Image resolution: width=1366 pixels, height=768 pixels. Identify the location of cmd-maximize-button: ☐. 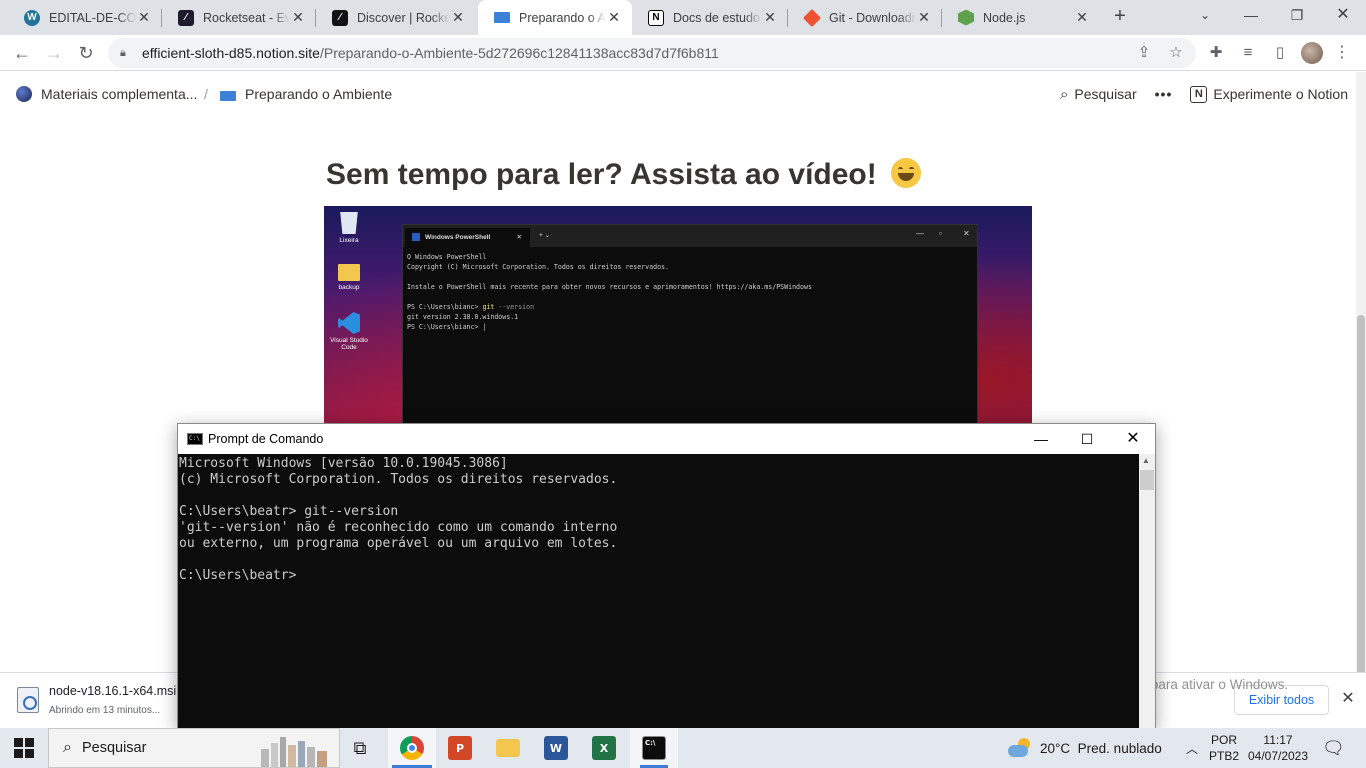
(1087, 439).